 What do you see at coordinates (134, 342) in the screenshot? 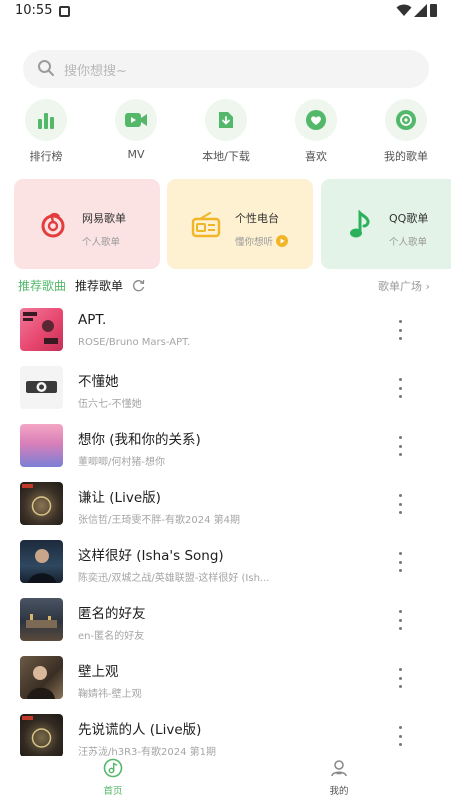
I see `song-subtitle: ROSÉ/Bruno Mars-APT.` at bounding box center [134, 342].